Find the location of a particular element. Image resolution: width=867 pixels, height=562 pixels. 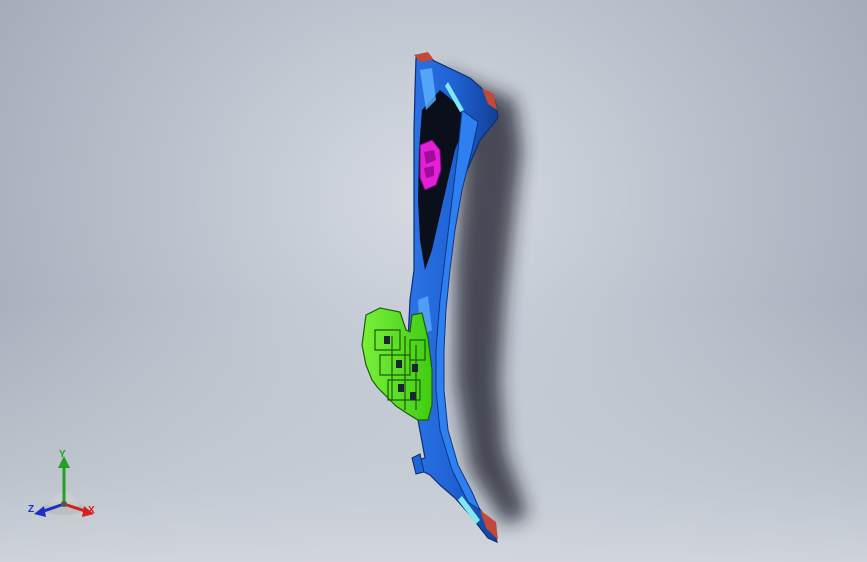

triad-y-label: Y is located at coordinates (62, 454).